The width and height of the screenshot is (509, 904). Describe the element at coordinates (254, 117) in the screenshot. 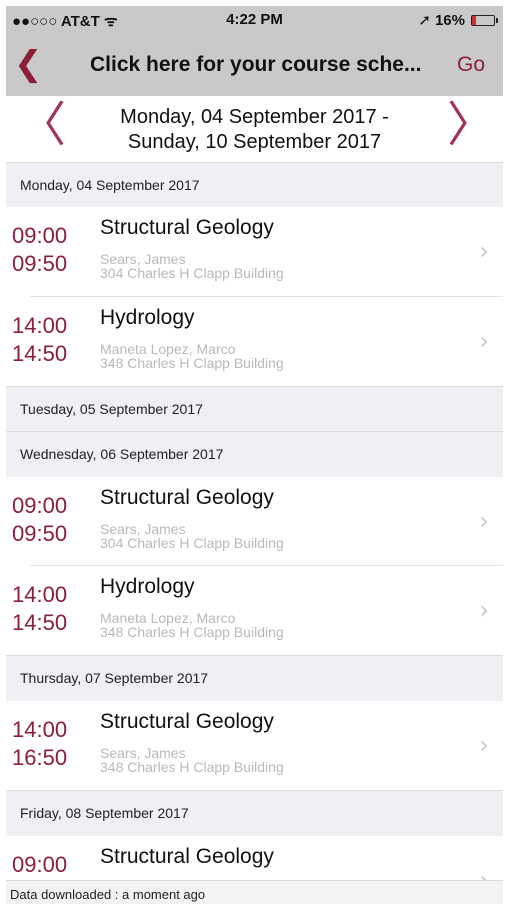

I see `week-range-start: Monday, 04 September 2017 -` at that location.